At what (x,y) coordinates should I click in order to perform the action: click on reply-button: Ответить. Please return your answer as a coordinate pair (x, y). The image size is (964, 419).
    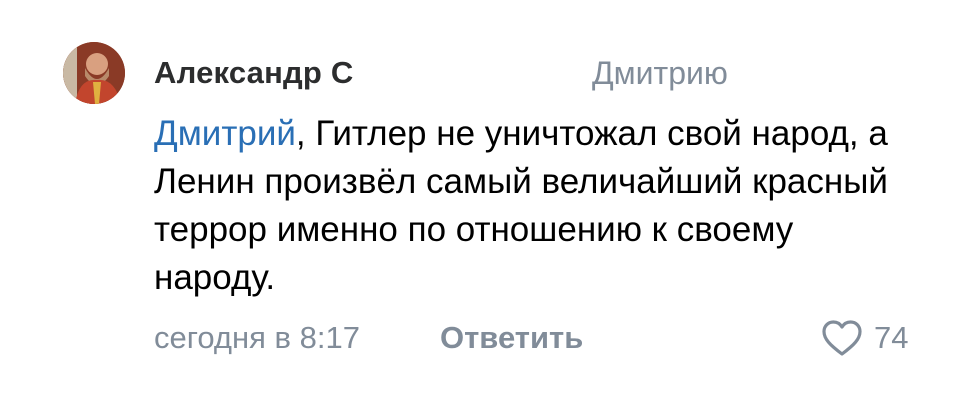
    Looking at the image, I should click on (511, 338).